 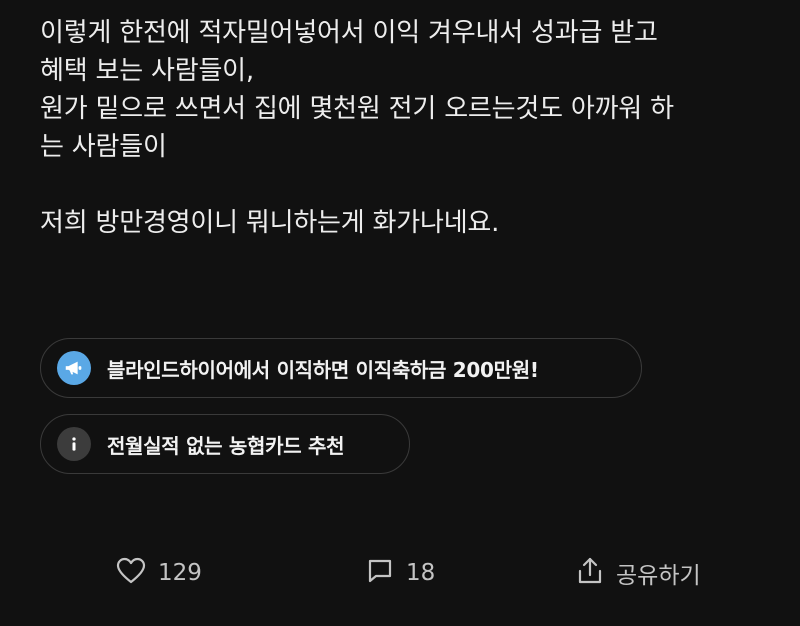 I want to click on share-button: 공유하기, so click(x=638, y=573).